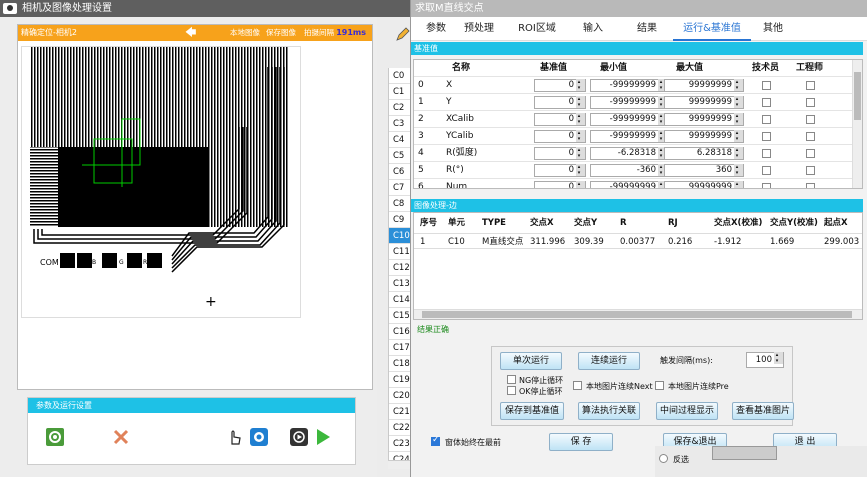  Describe the element at coordinates (763, 411) in the screenshot. I see `view-base-image-button: 查看基准图片` at that location.